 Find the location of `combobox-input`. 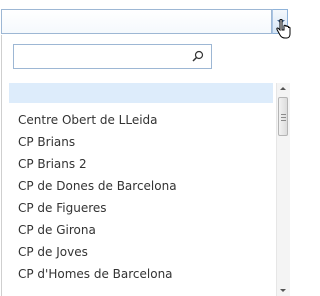

combobox-input is located at coordinates (136, 21).